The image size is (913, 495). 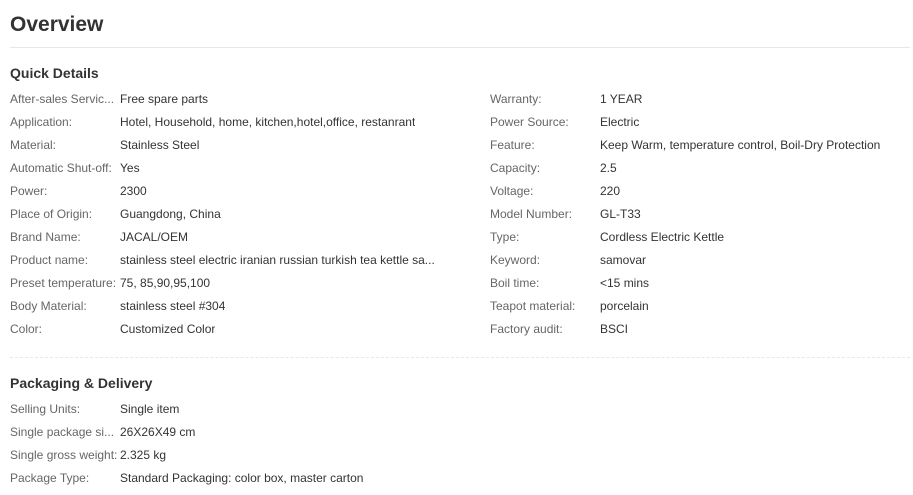 What do you see at coordinates (621, 99) in the screenshot?
I see `detail-value: 1 YEAR` at bounding box center [621, 99].